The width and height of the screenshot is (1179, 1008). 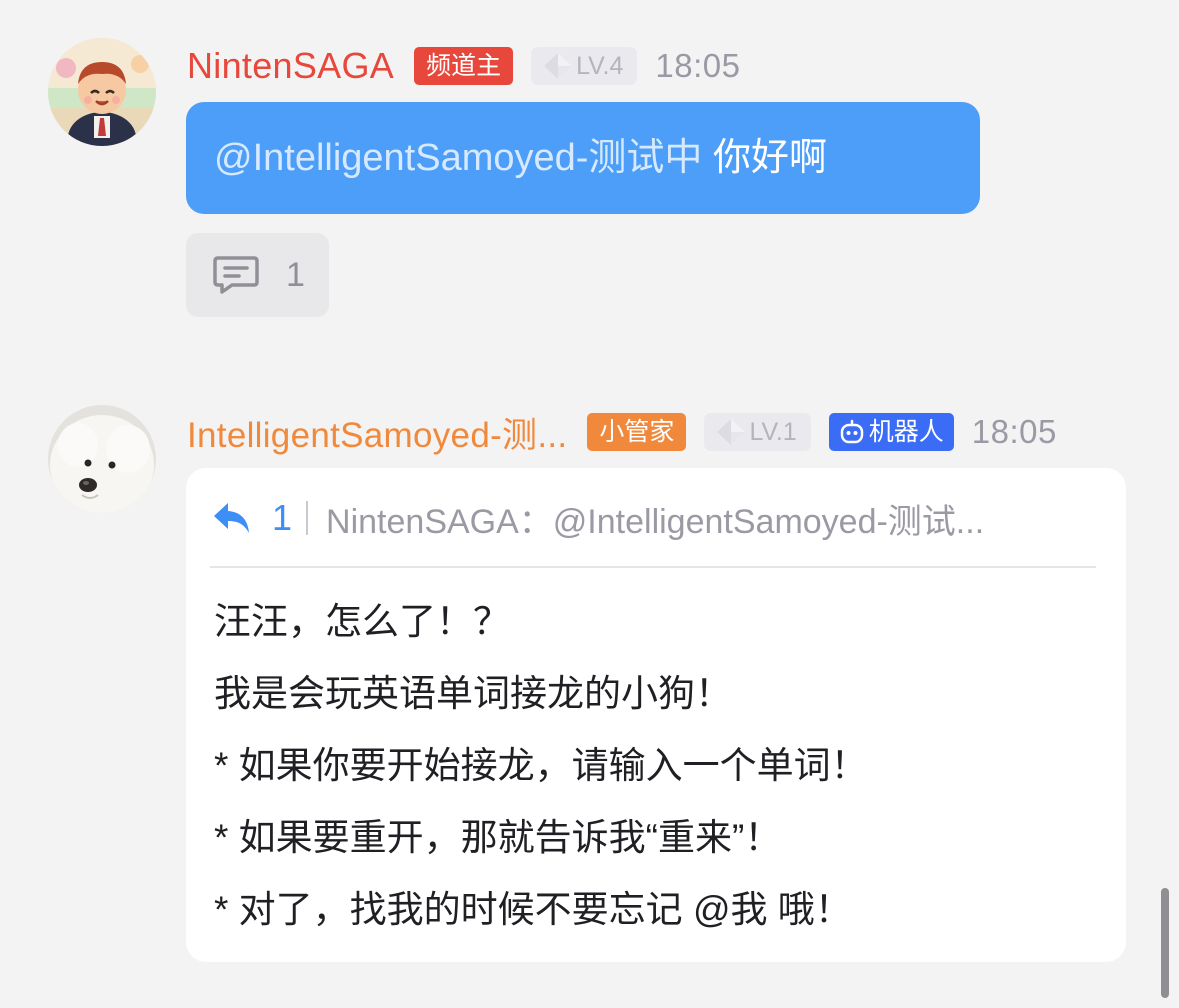 What do you see at coordinates (498, 837) in the screenshot?
I see `message-line: * 如果要重开，那就告诉我“重来”！` at bounding box center [498, 837].